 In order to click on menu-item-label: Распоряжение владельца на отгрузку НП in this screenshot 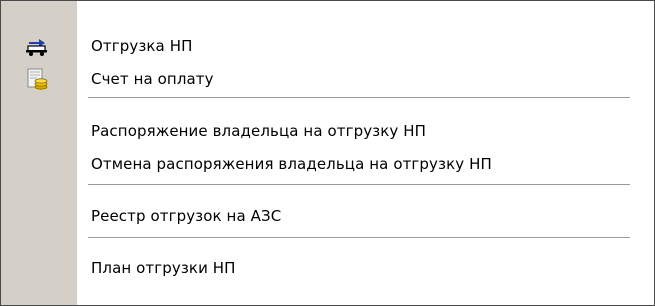, I will do `click(259, 131)`.